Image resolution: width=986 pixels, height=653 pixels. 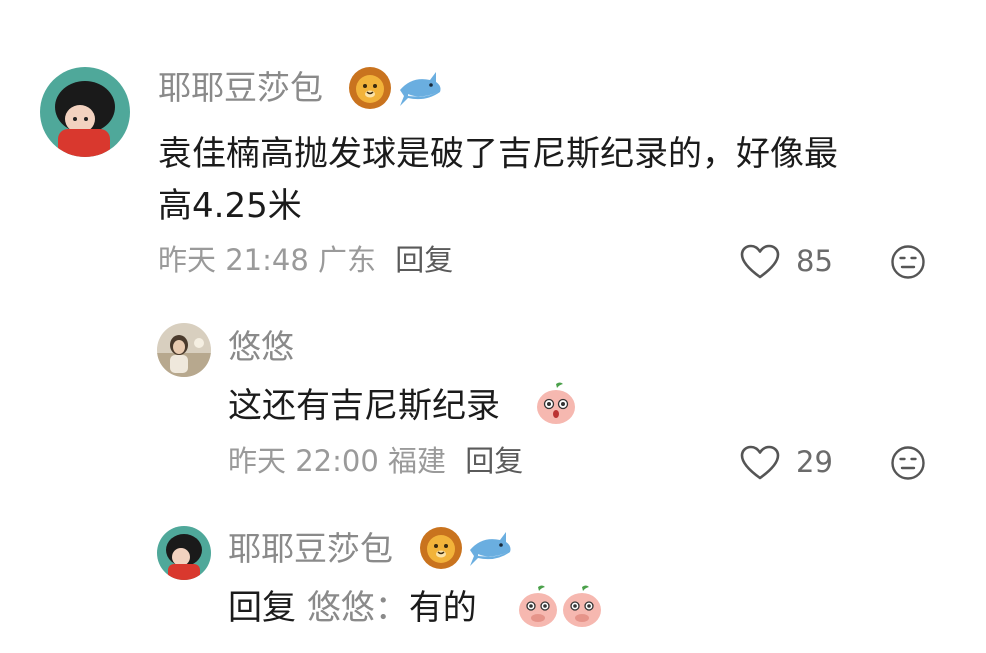 What do you see at coordinates (347, 260) in the screenshot?
I see `comment-location: 广东` at bounding box center [347, 260].